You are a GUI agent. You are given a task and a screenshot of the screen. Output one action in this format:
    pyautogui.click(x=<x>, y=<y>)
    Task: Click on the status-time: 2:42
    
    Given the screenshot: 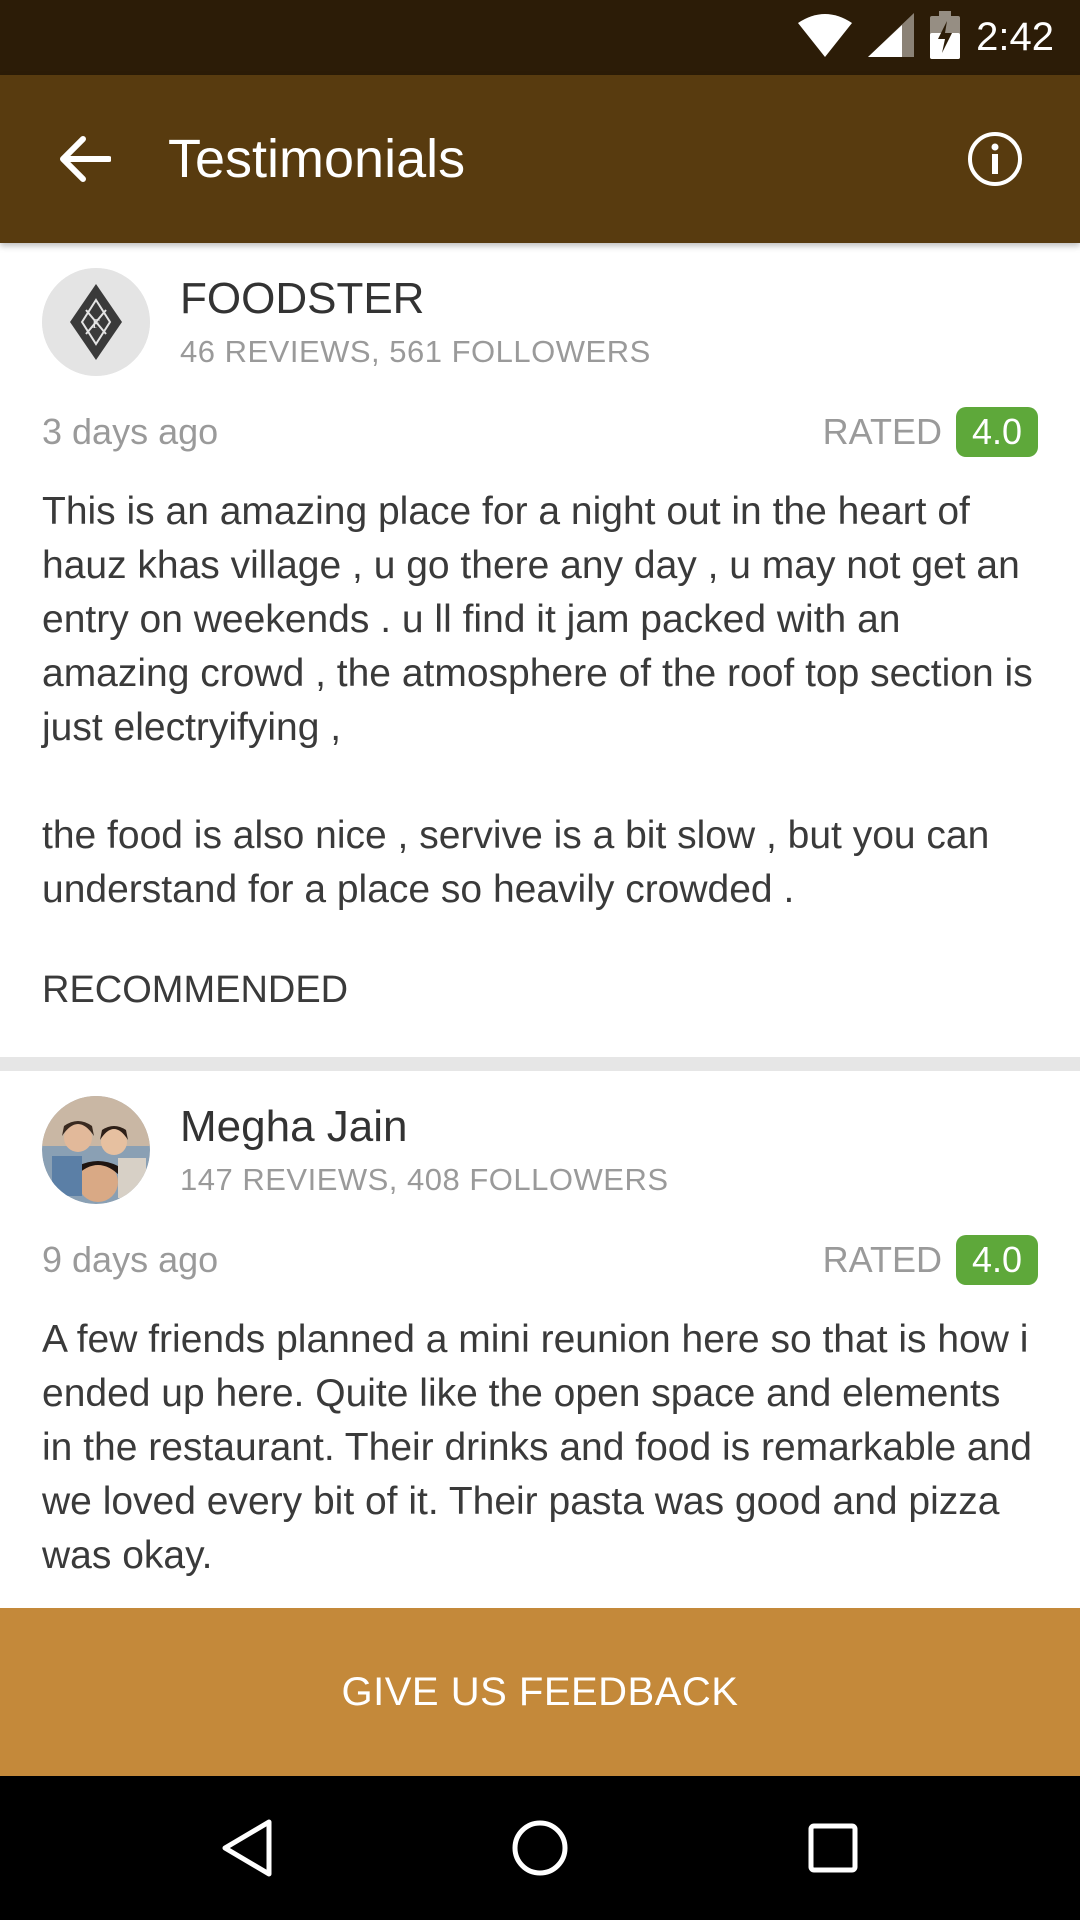 What is the action you would take?
    pyautogui.click(x=1015, y=37)
    